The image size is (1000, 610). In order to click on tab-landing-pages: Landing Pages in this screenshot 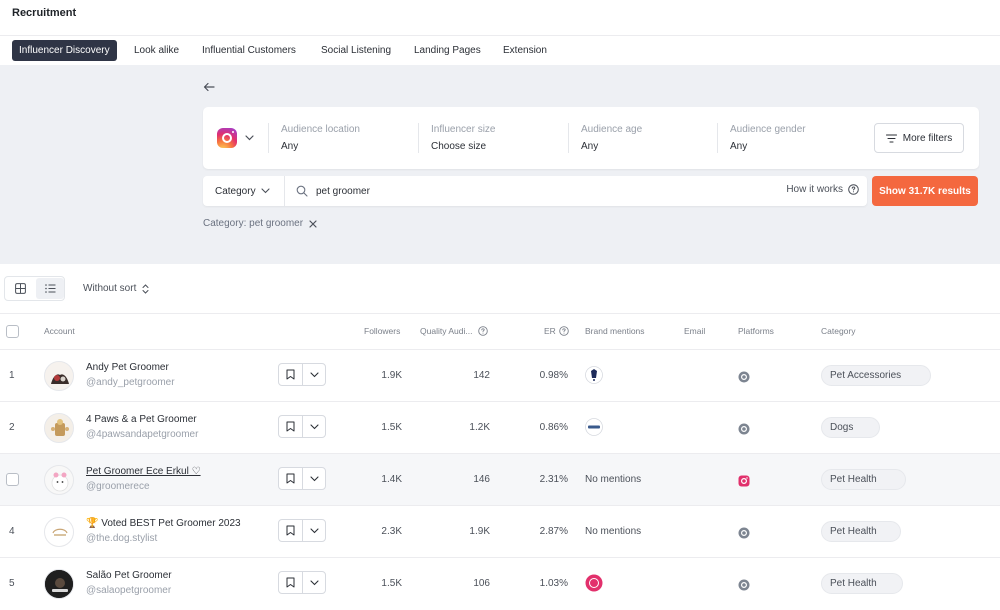, I will do `click(447, 50)`.